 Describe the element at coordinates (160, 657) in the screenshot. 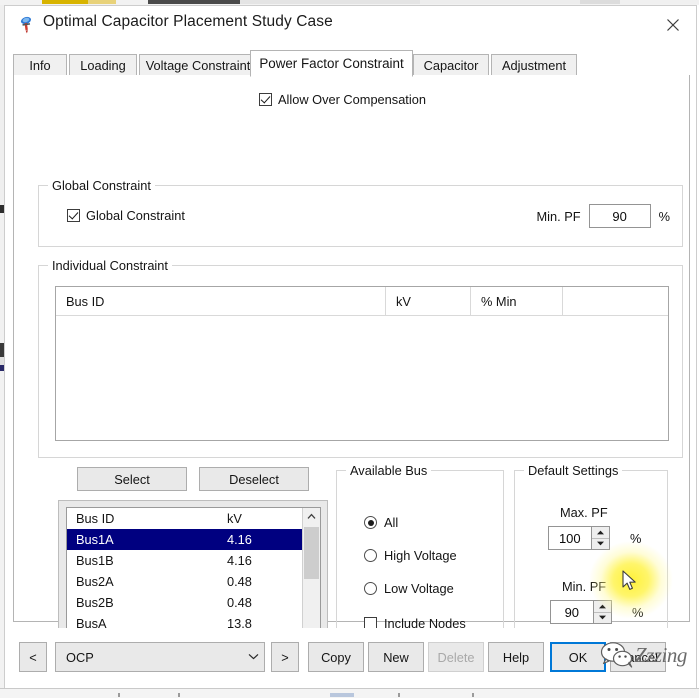

I see `study-case-dropdown: OCP` at that location.